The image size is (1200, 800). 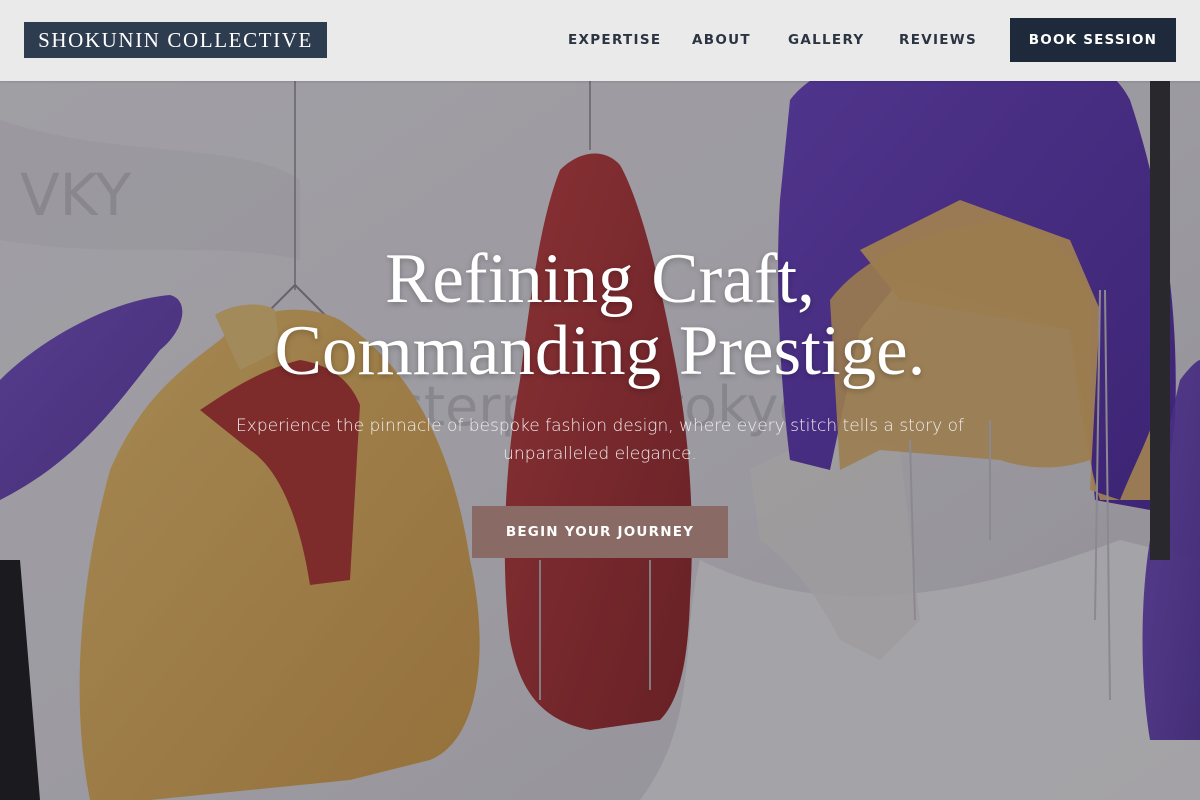 I want to click on nav-link-expertise: EXPERTISE, so click(x=614, y=40).